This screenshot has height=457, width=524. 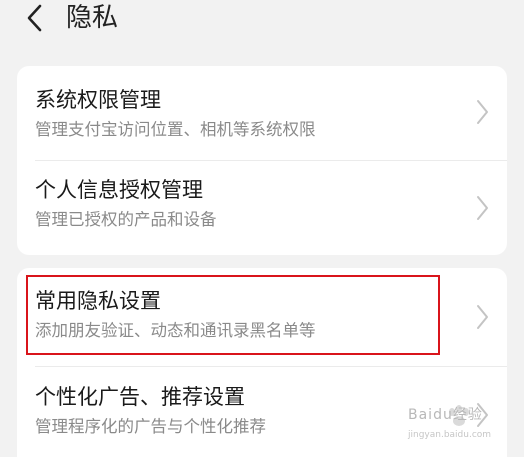 What do you see at coordinates (175, 129) in the screenshot?
I see `item-subtitle: 管理支付宝访问位置、相机等系统权限` at bounding box center [175, 129].